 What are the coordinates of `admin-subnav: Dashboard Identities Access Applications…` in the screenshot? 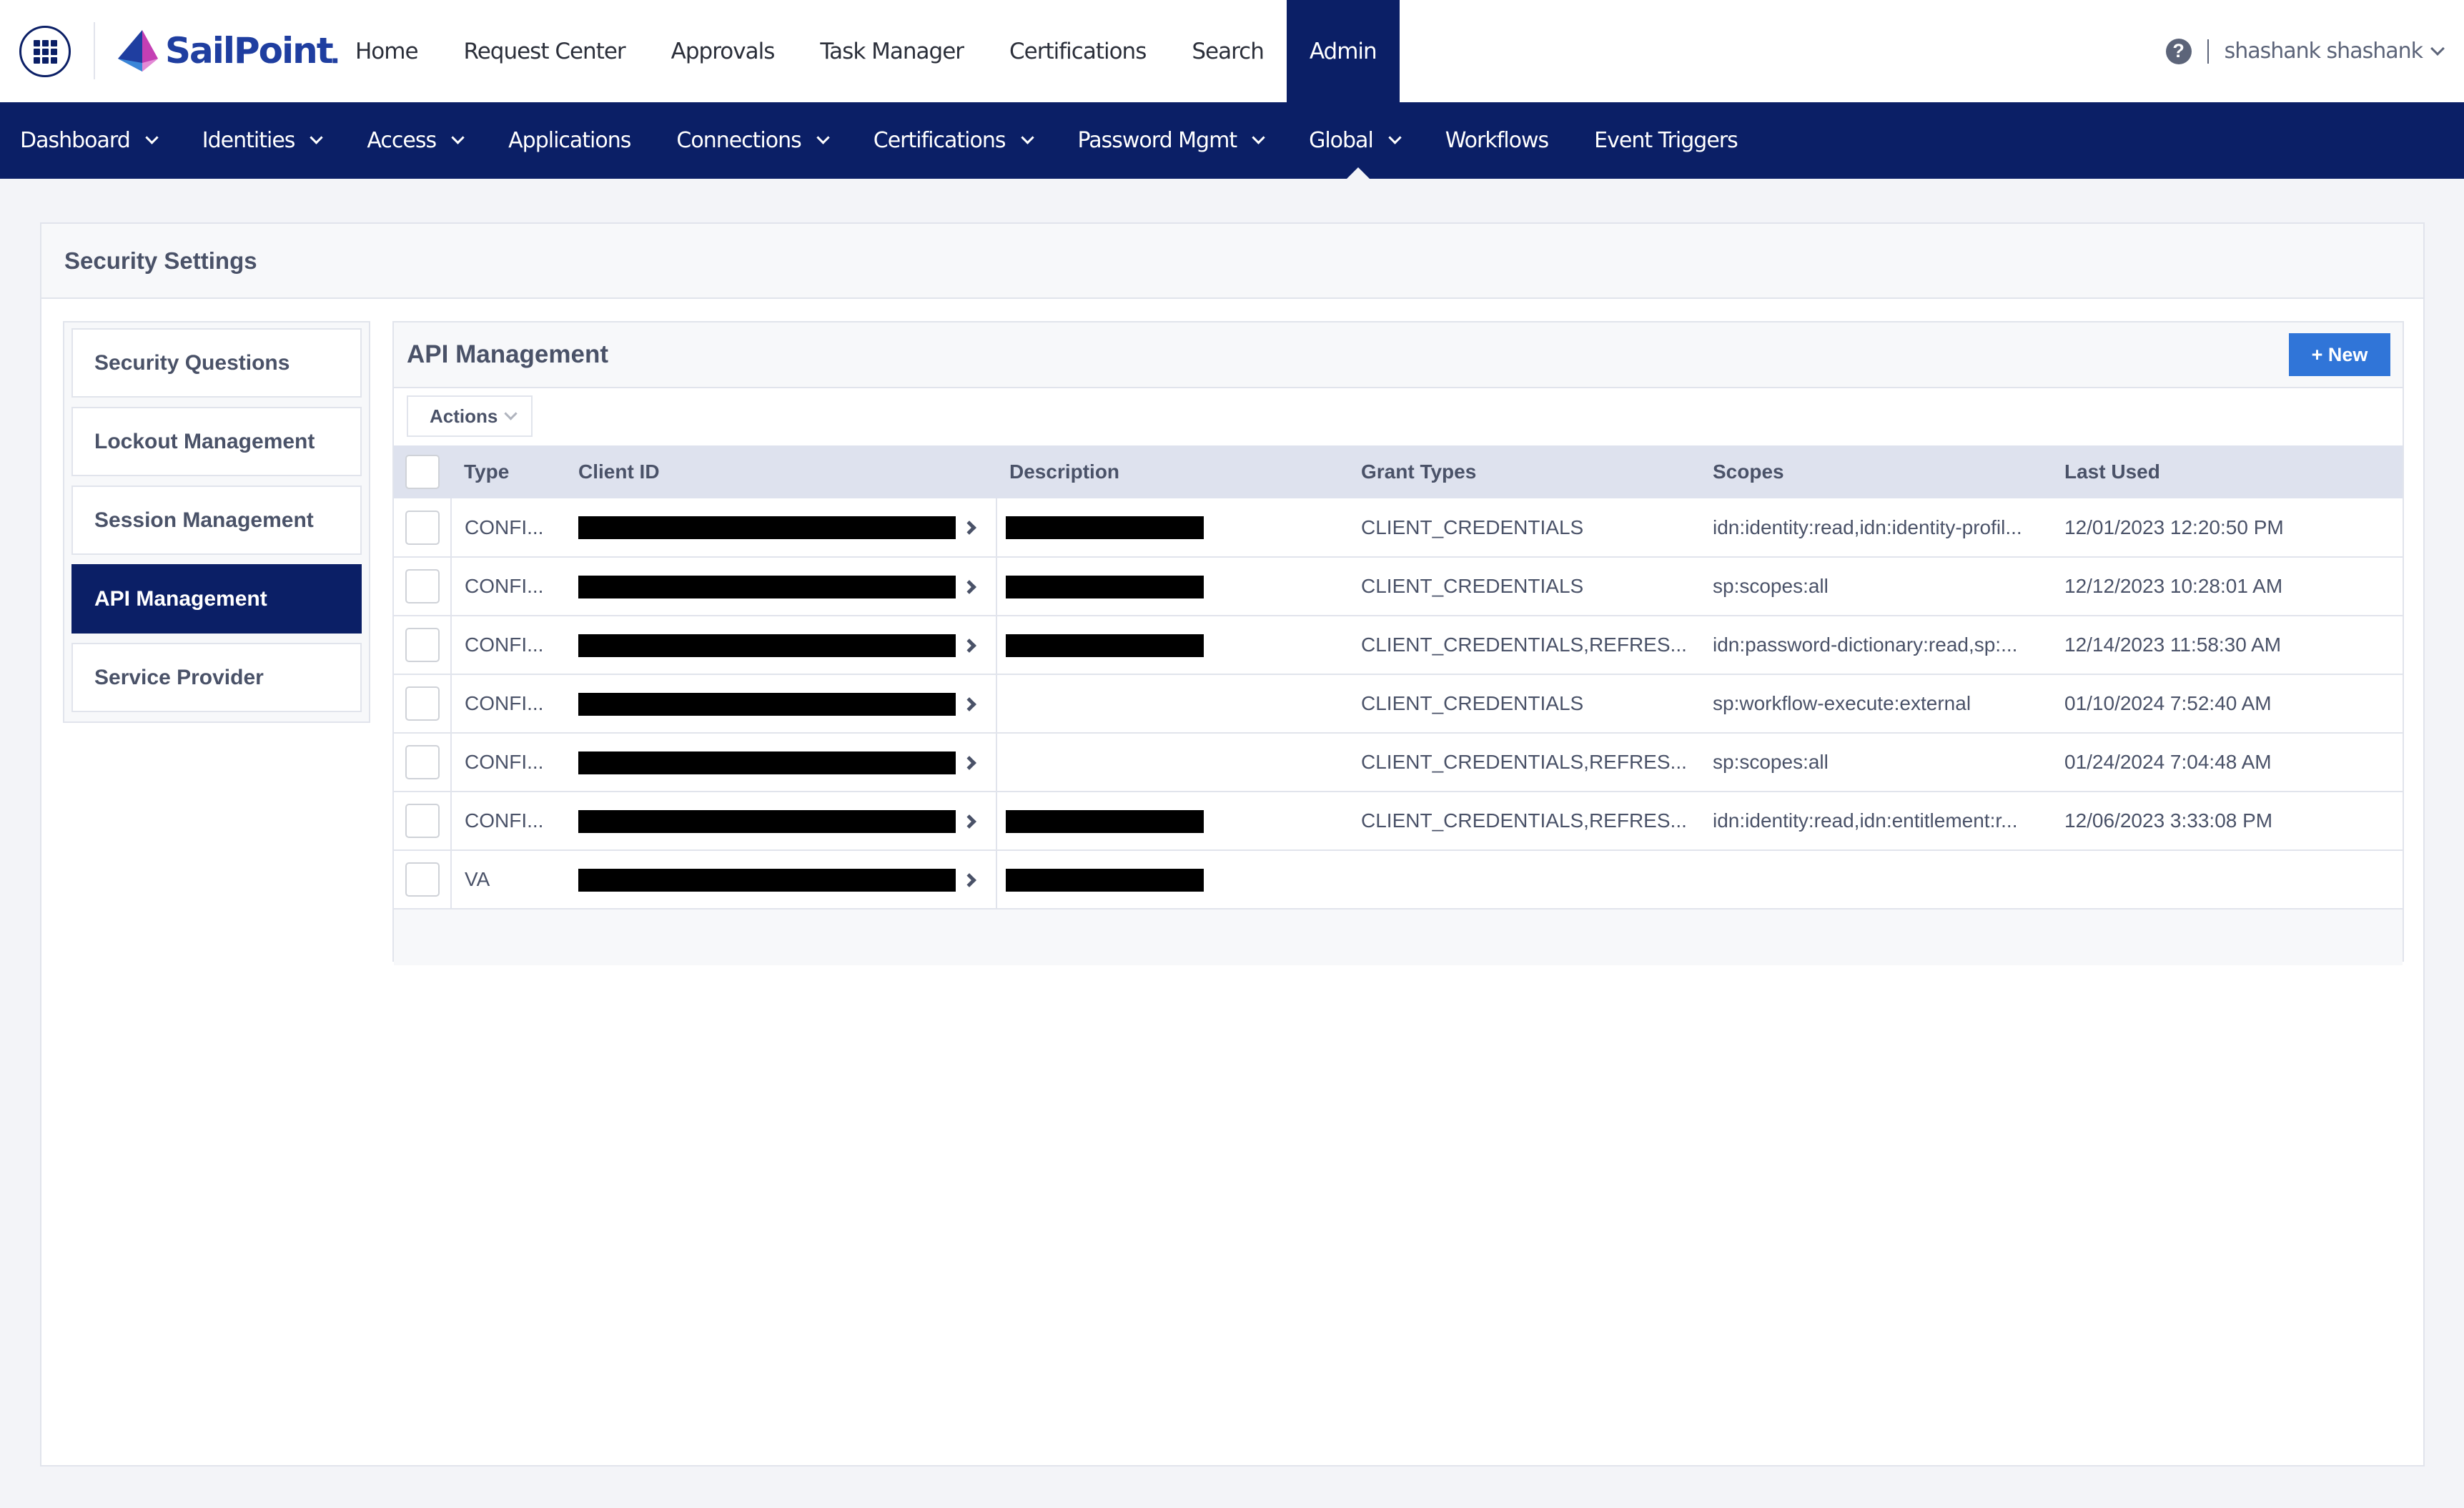 It's located at (1232, 140).